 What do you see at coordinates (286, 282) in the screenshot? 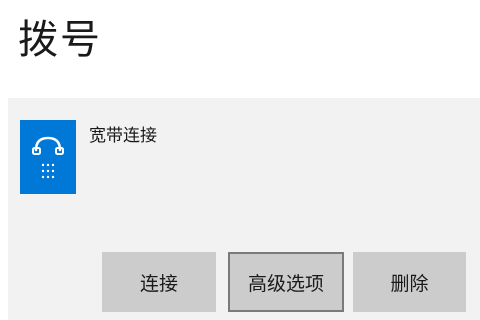
I see `advanced-options-button: 高级选项` at bounding box center [286, 282].